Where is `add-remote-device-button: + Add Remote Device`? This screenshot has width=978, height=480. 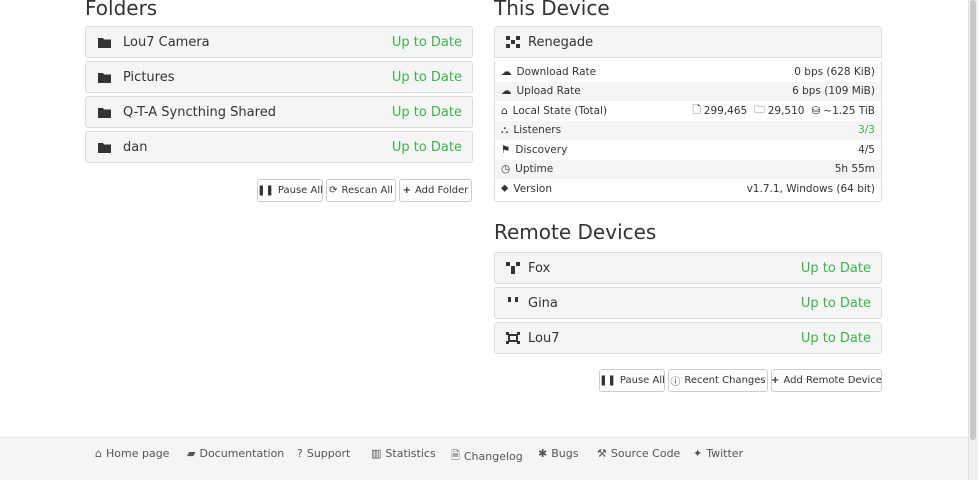 add-remote-device-button: + Add Remote Device is located at coordinates (826, 380).